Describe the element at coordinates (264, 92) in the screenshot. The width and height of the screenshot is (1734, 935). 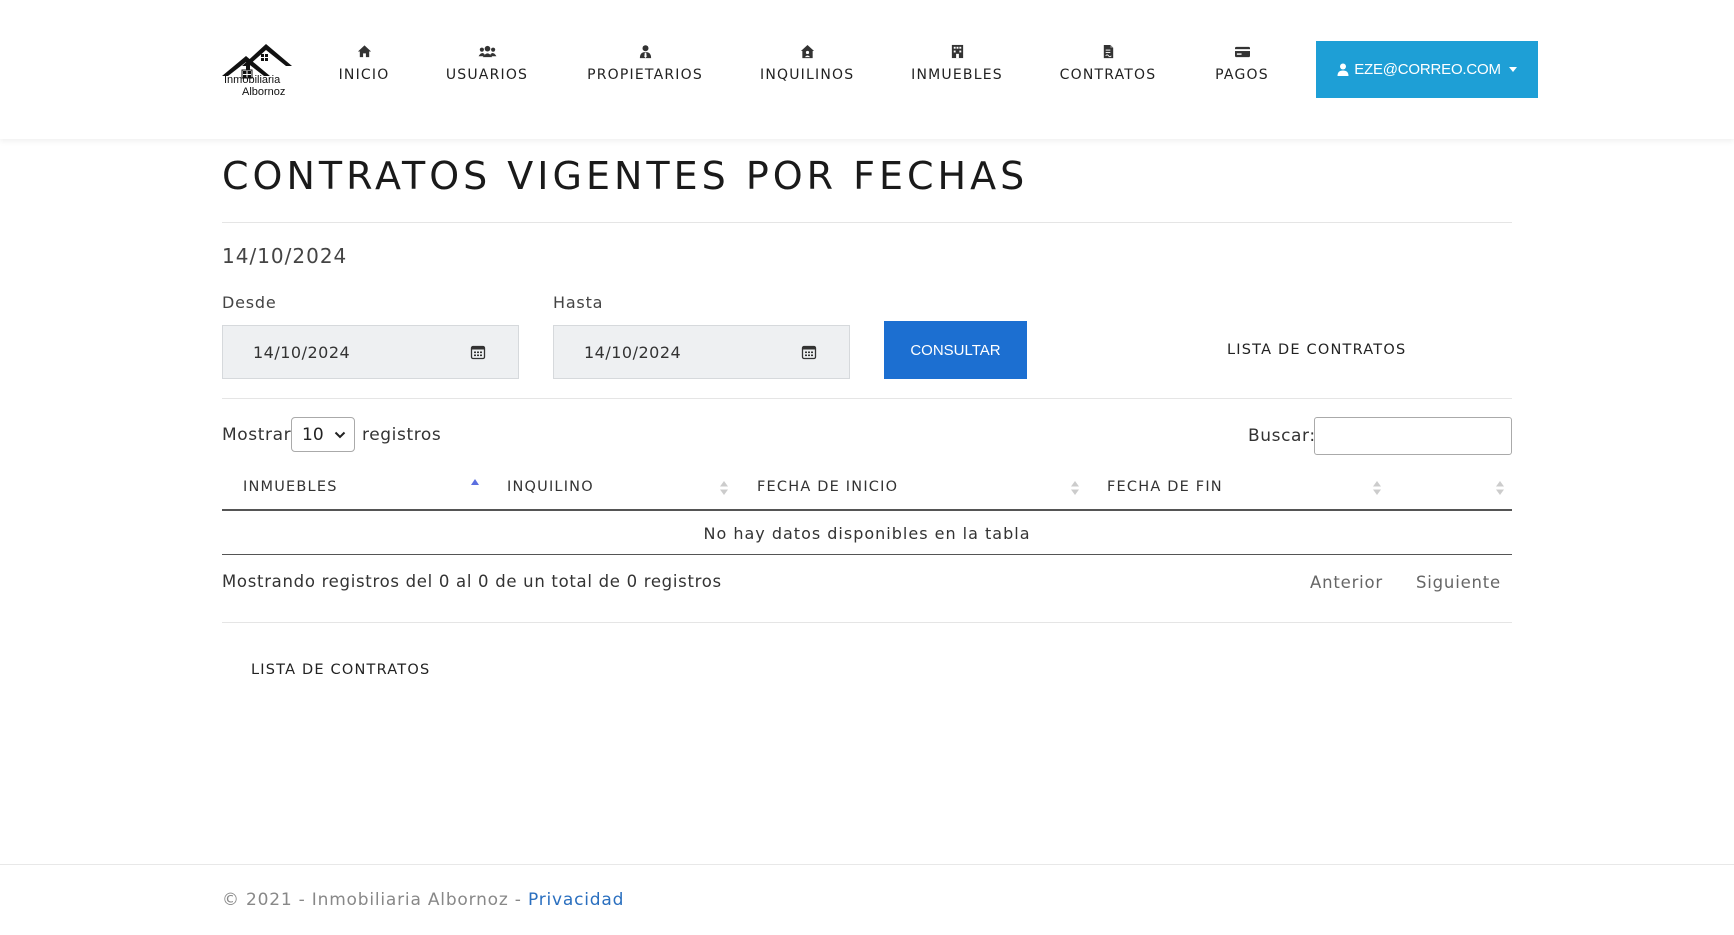
I see `brand-line-2: Albornoz` at that location.